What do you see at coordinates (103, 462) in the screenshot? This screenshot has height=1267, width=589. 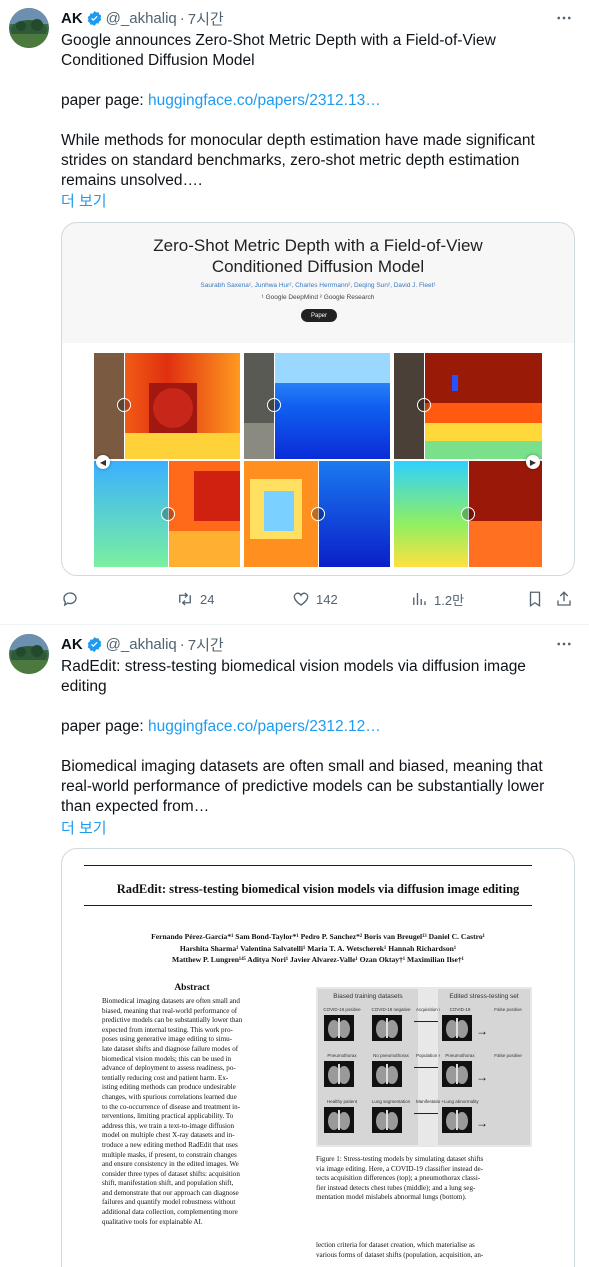 I see `carousel-prev-button: ◀` at bounding box center [103, 462].